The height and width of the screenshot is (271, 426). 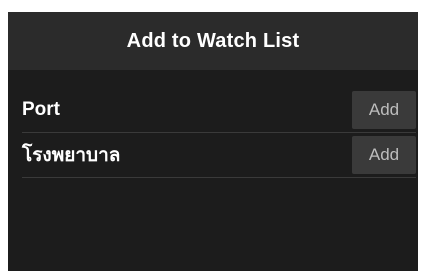 What do you see at coordinates (41, 109) in the screenshot?
I see `item-label: Port` at bounding box center [41, 109].